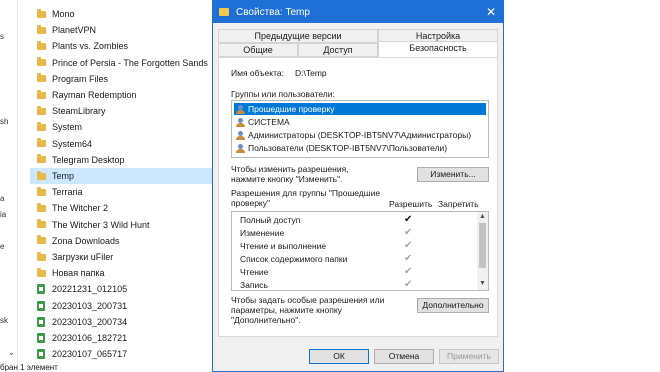 Image resolution: width=660 pixels, height=372 pixels. Describe the element at coordinates (121, 46) in the screenshot. I see `folder-item: Plants vs. Zombies` at that location.